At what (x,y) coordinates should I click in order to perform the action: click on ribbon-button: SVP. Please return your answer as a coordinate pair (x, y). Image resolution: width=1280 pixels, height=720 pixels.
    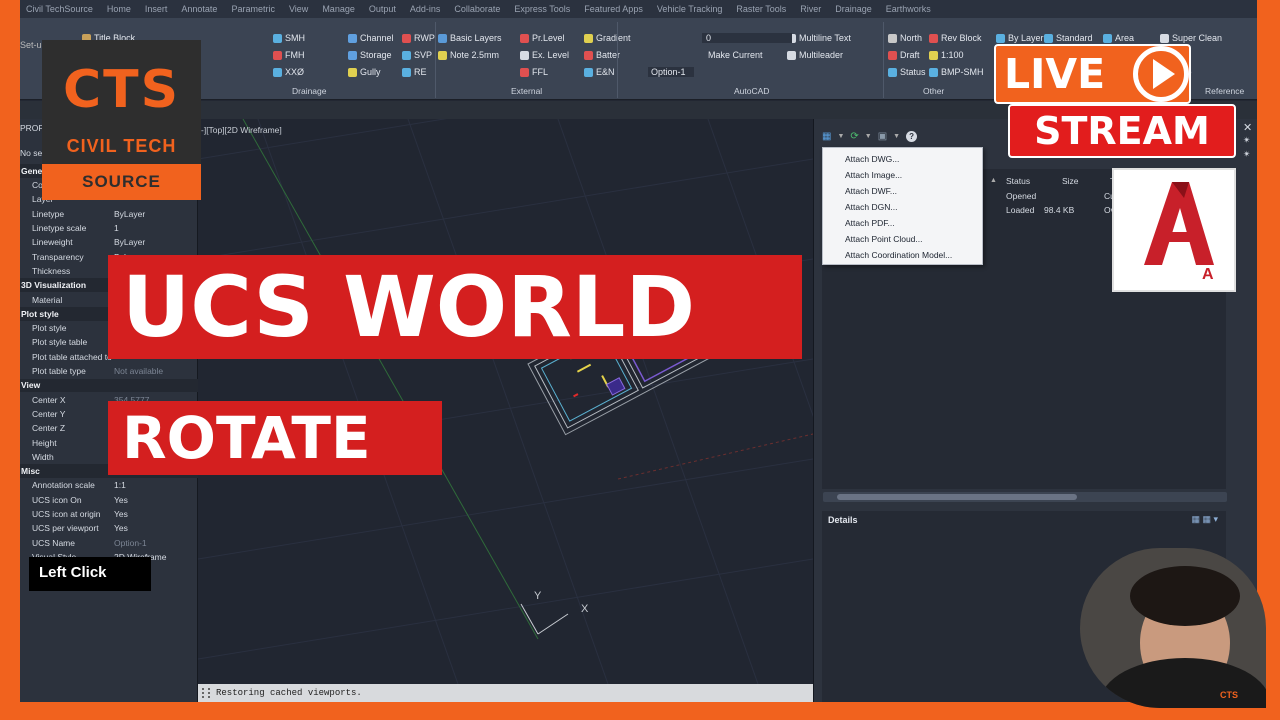
    Looking at the image, I should click on (417, 55).